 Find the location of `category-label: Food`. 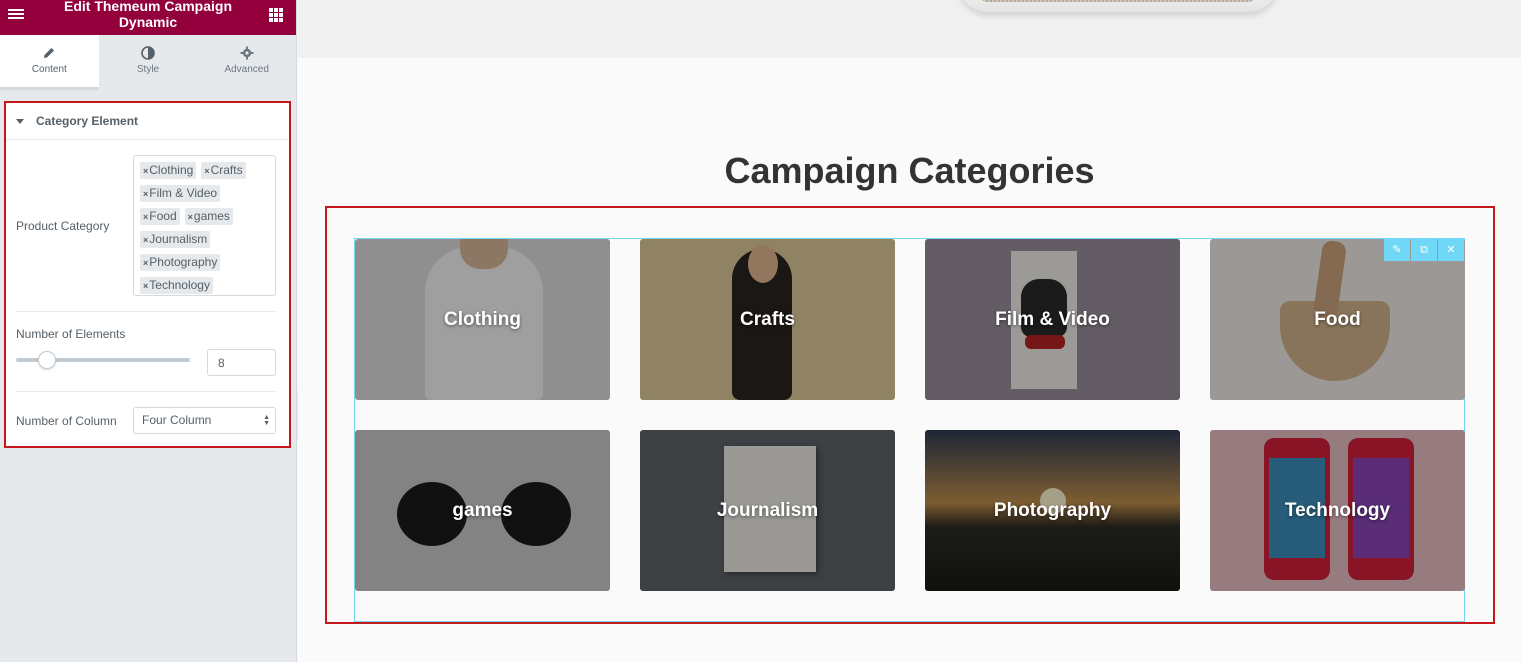

category-label: Food is located at coordinates (1337, 319).